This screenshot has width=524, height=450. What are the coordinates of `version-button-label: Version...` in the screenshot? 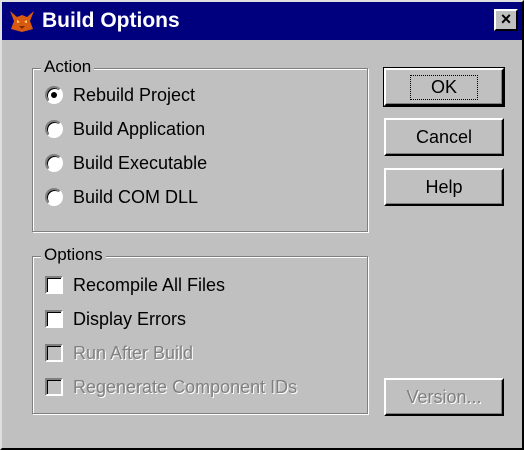 It's located at (444, 396).